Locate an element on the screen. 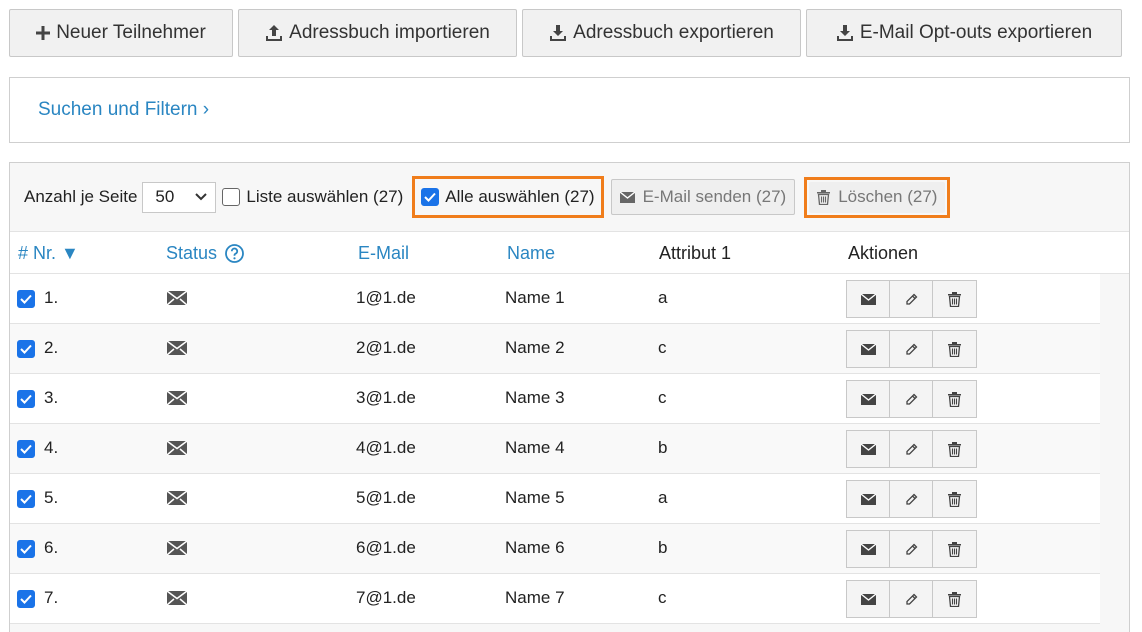 The height and width of the screenshot is (632, 1142). send-email-label: E-Mail senden (27) is located at coordinates (714, 196).